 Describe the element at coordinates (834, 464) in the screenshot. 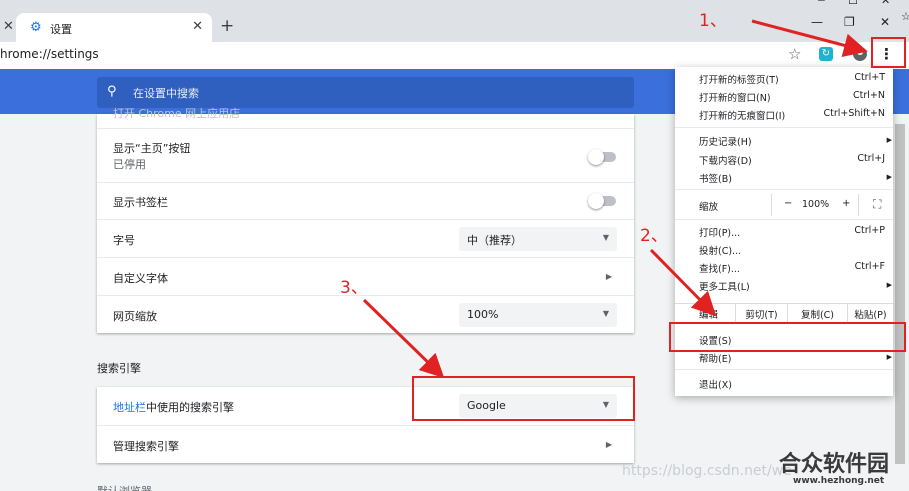

I see `watermark-logo: 合众软件园` at that location.